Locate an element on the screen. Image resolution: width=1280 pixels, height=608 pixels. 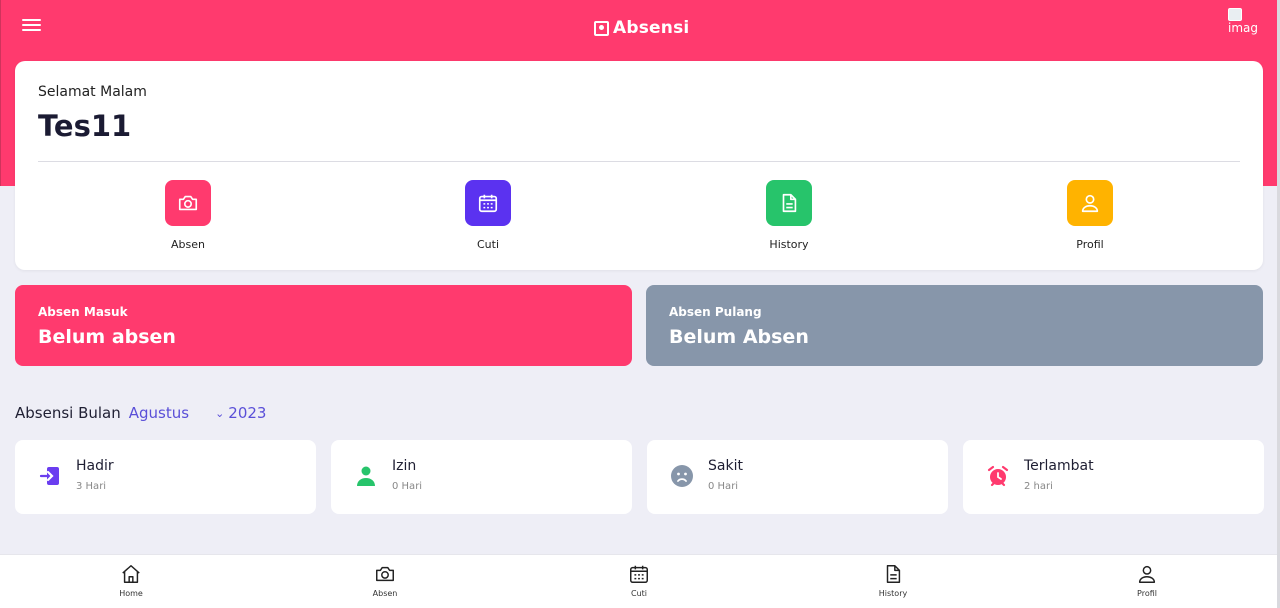
nav-home: Home is located at coordinates (131, 580).